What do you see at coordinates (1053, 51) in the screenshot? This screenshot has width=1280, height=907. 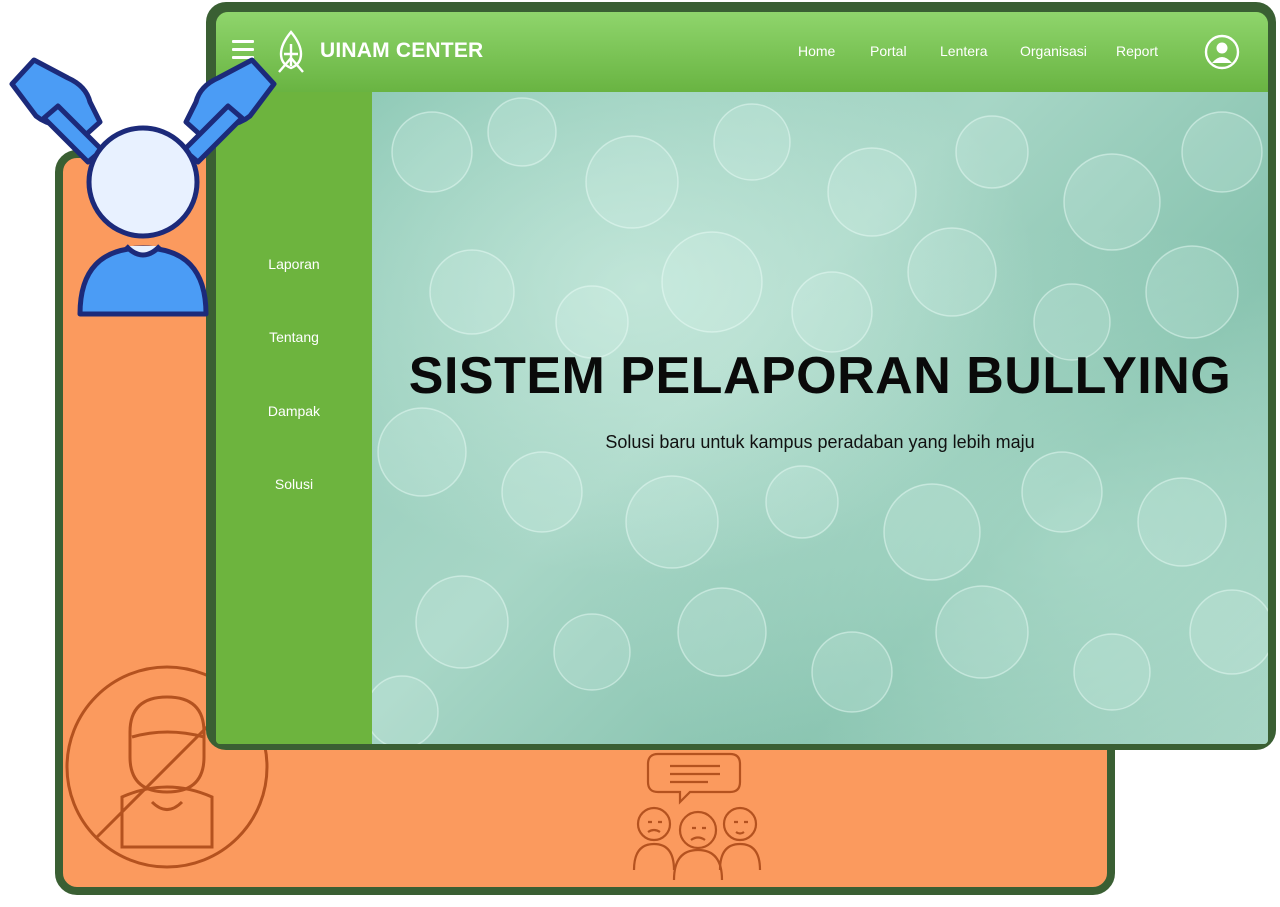 I see `nav-organisasi-link: Organisasi` at bounding box center [1053, 51].